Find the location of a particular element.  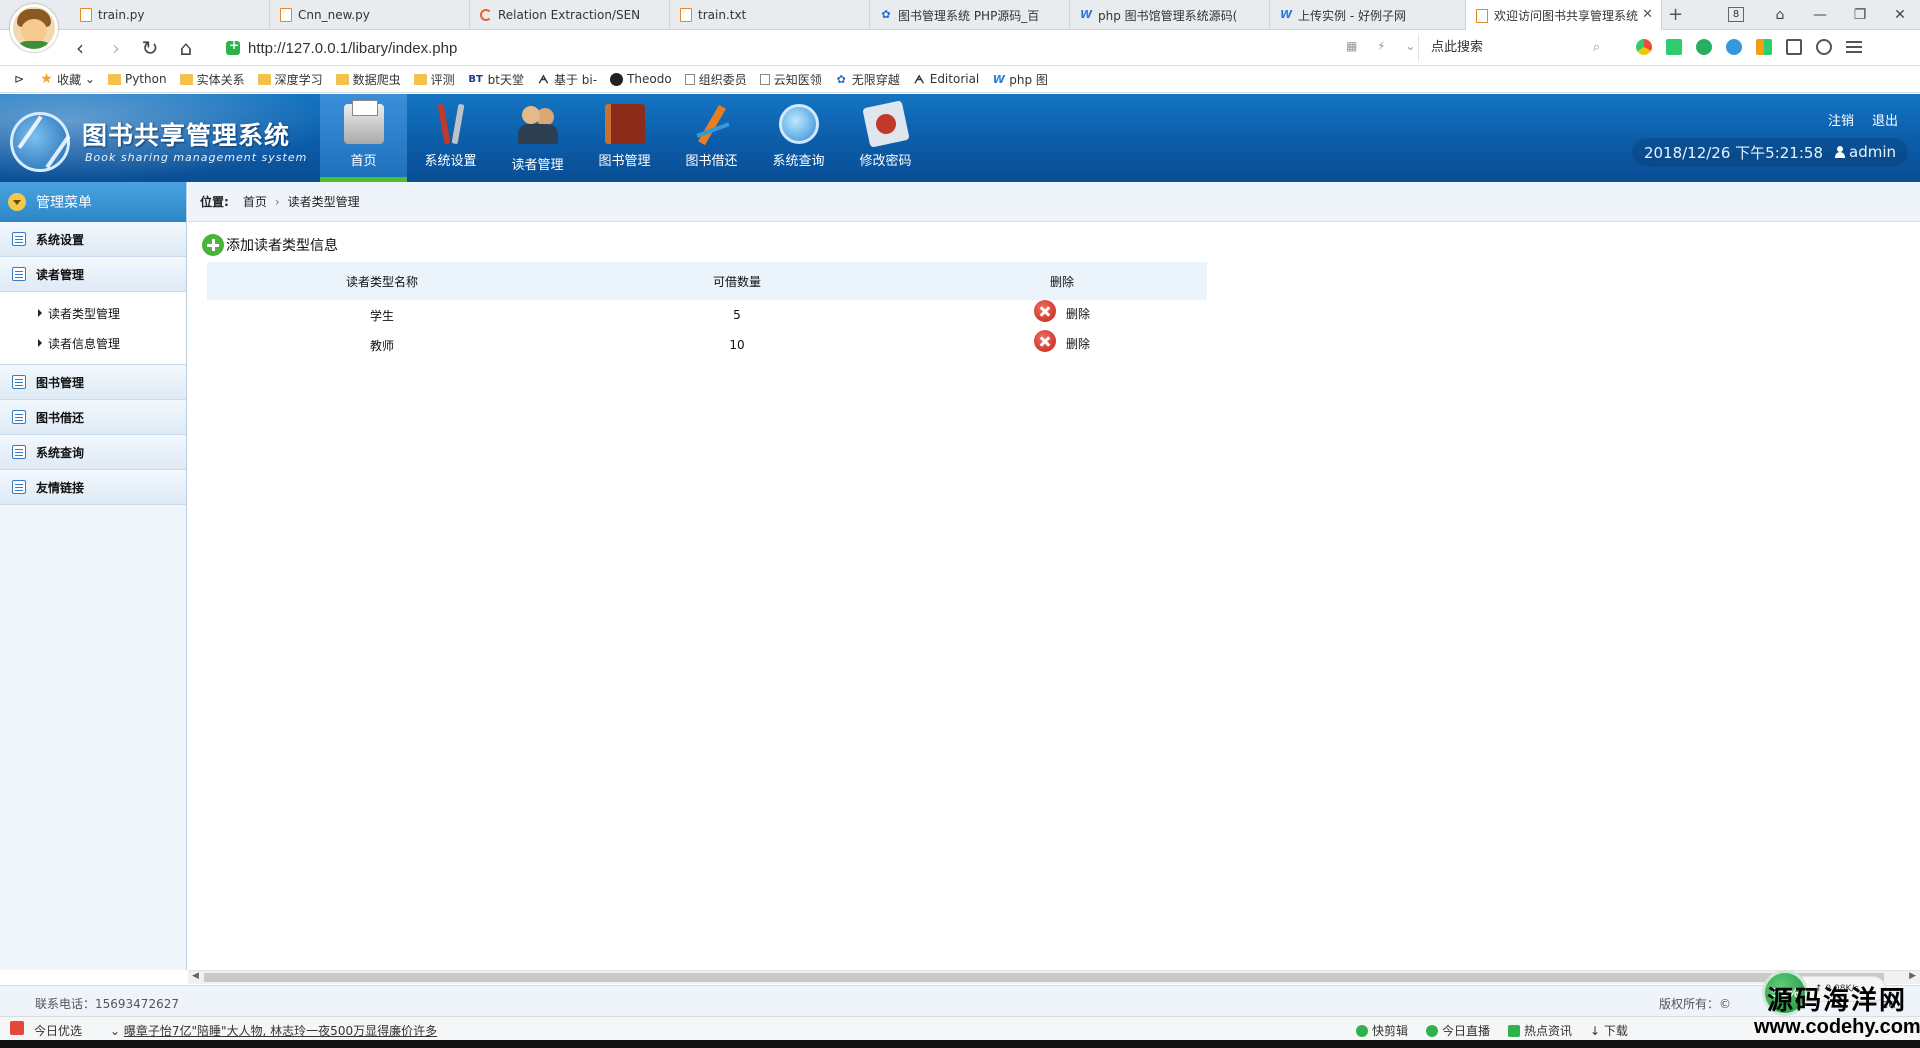

url-text: http://127.0.0.1/libary/index.php is located at coordinates (352, 48).